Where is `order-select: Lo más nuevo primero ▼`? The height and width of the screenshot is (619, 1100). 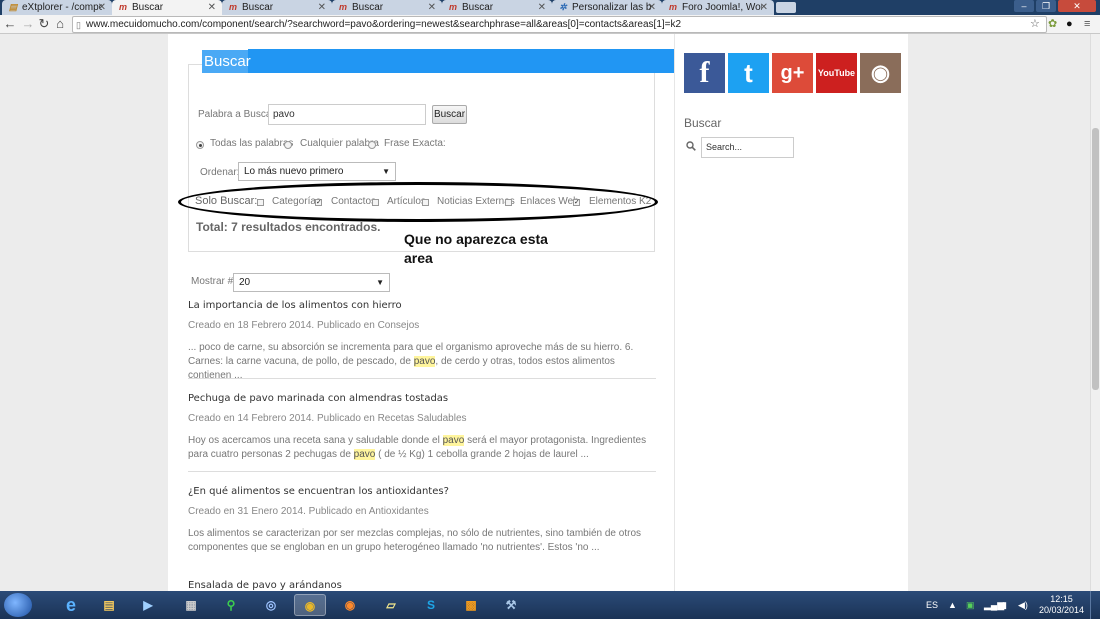 order-select: Lo más nuevo primero ▼ is located at coordinates (317, 171).